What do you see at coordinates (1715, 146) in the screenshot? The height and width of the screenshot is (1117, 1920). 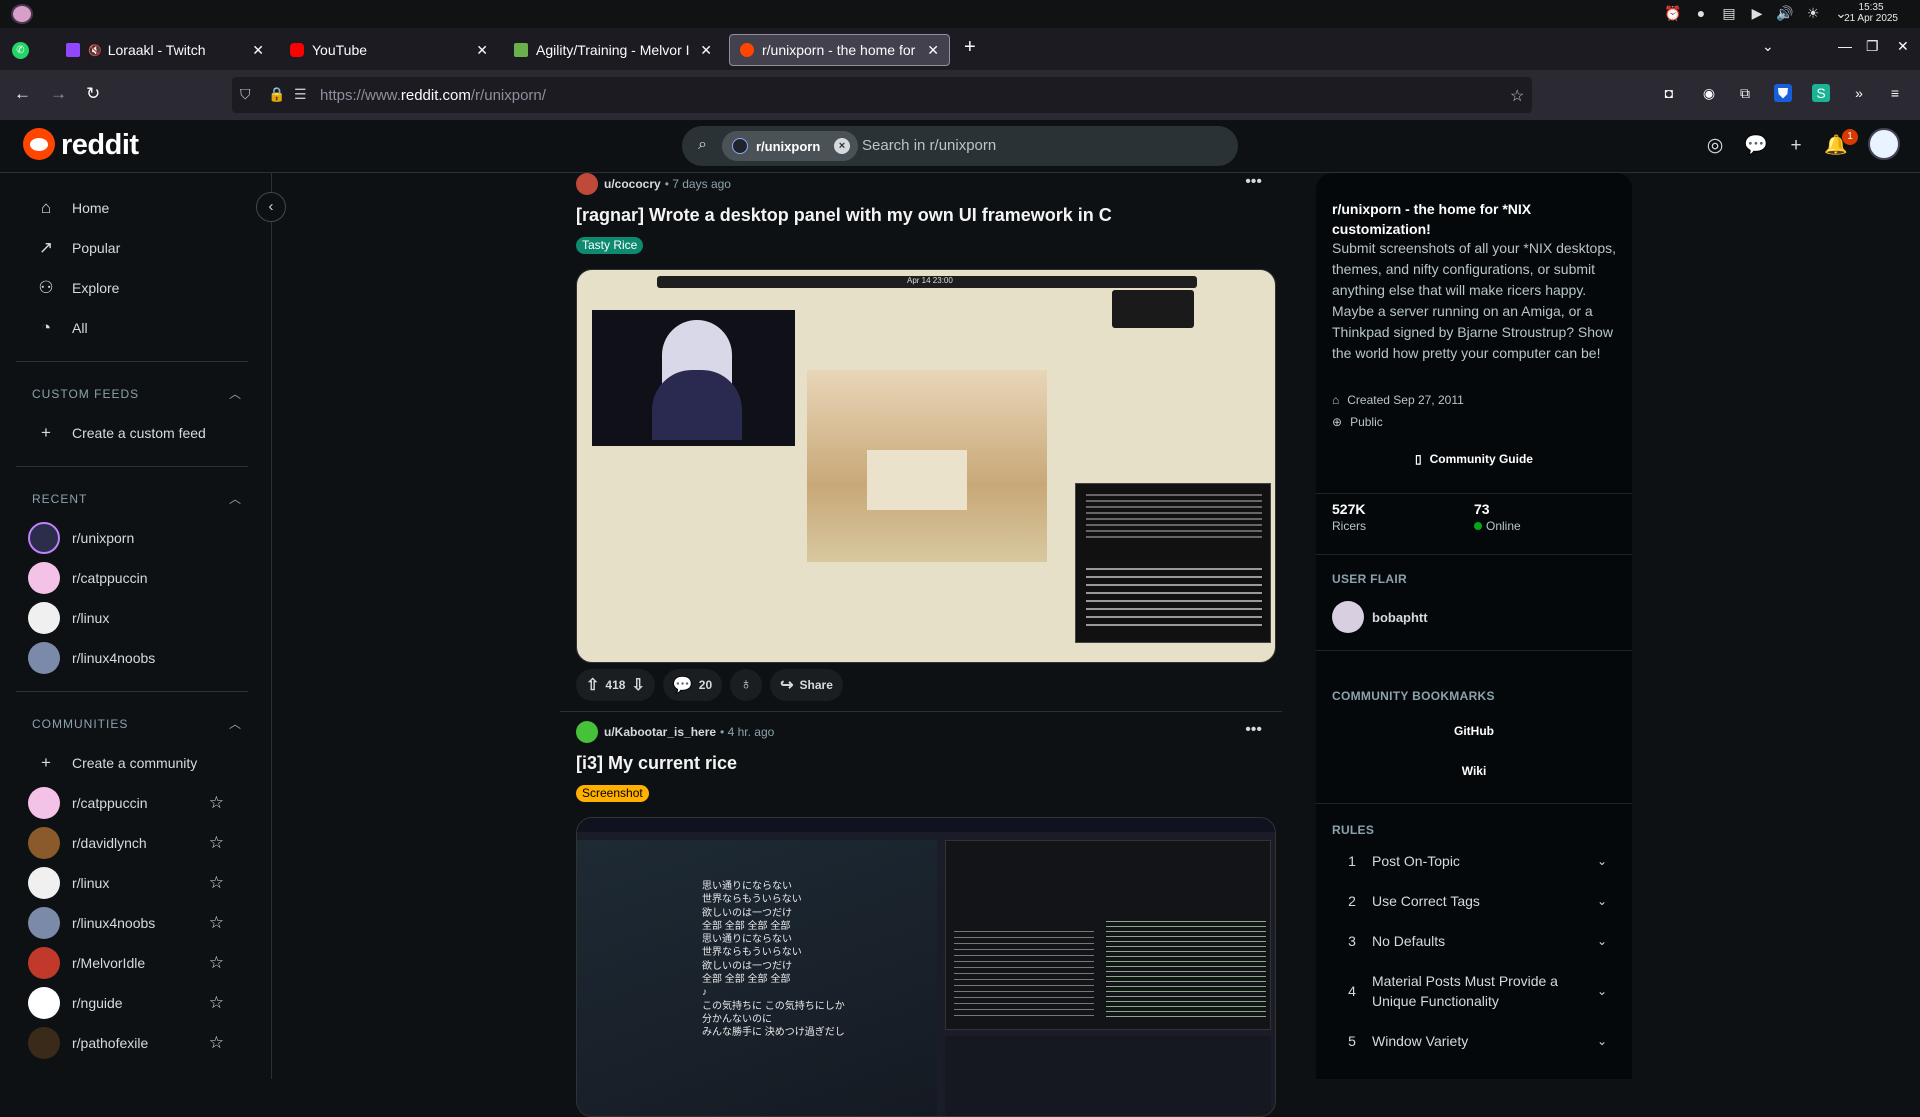 I see `advertise-icon: ◎` at bounding box center [1715, 146].